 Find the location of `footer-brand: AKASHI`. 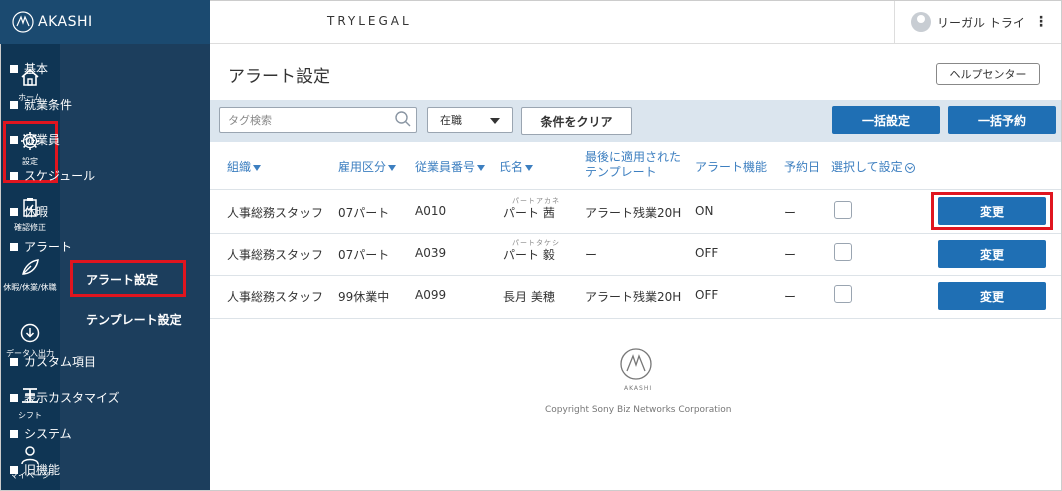

footer-brand: AKASHI is located at coordinates (638, 388).